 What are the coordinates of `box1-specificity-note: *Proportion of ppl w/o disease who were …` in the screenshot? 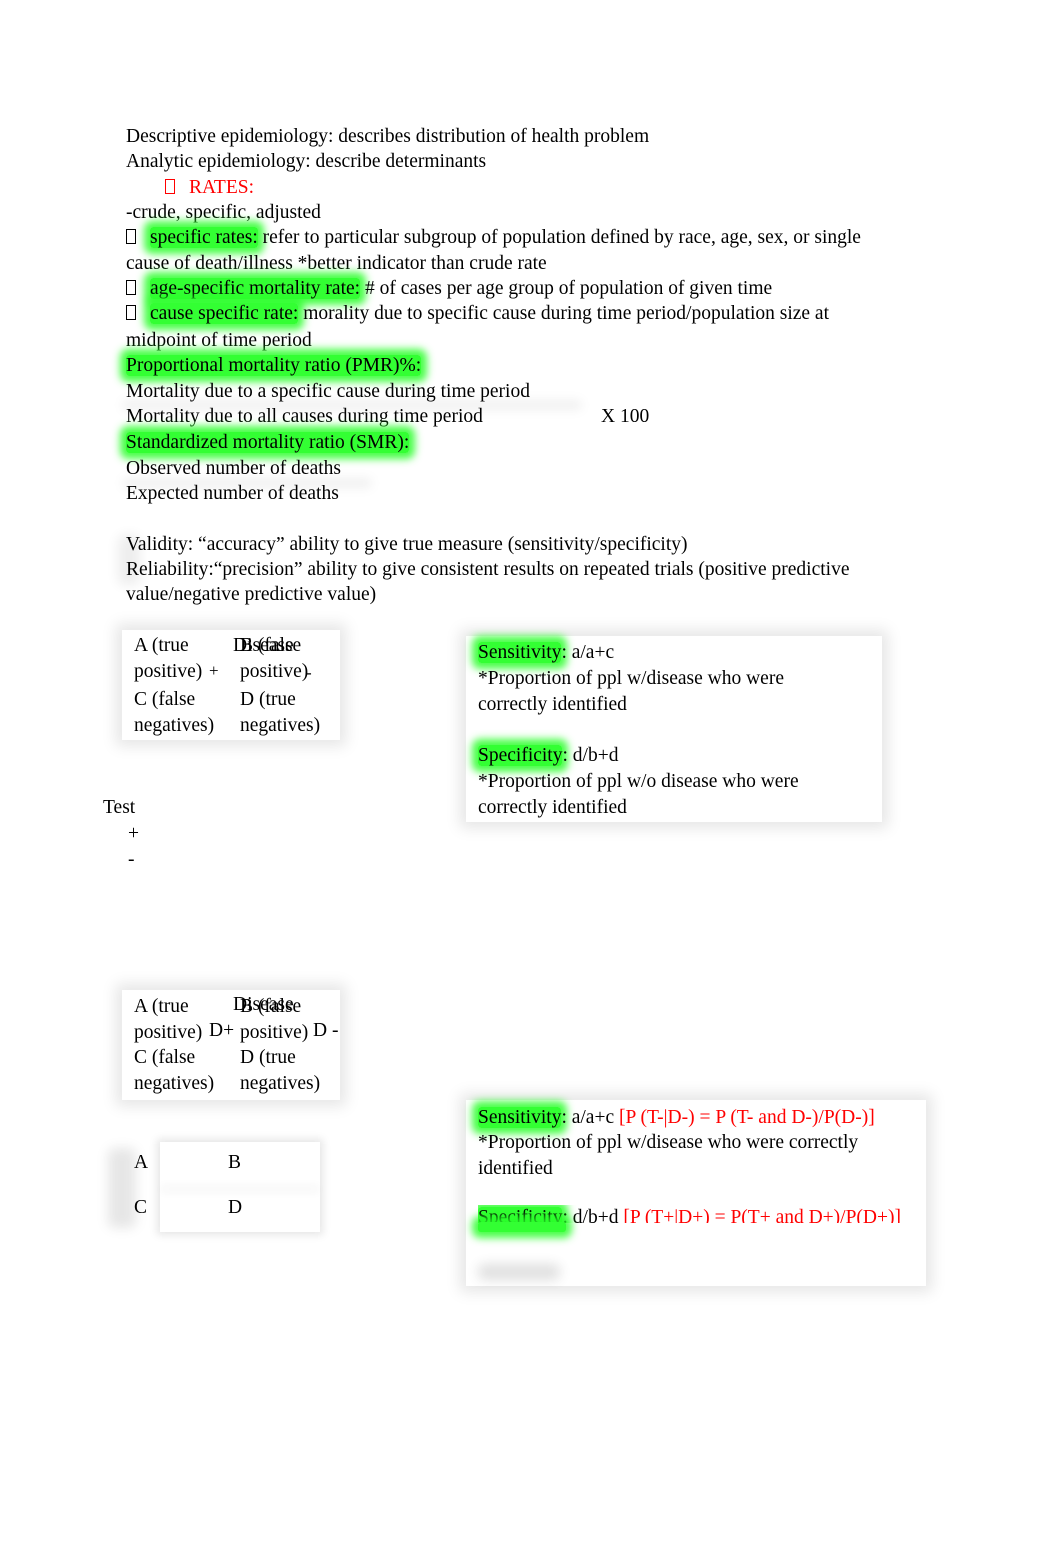 It's located at (638, 794).